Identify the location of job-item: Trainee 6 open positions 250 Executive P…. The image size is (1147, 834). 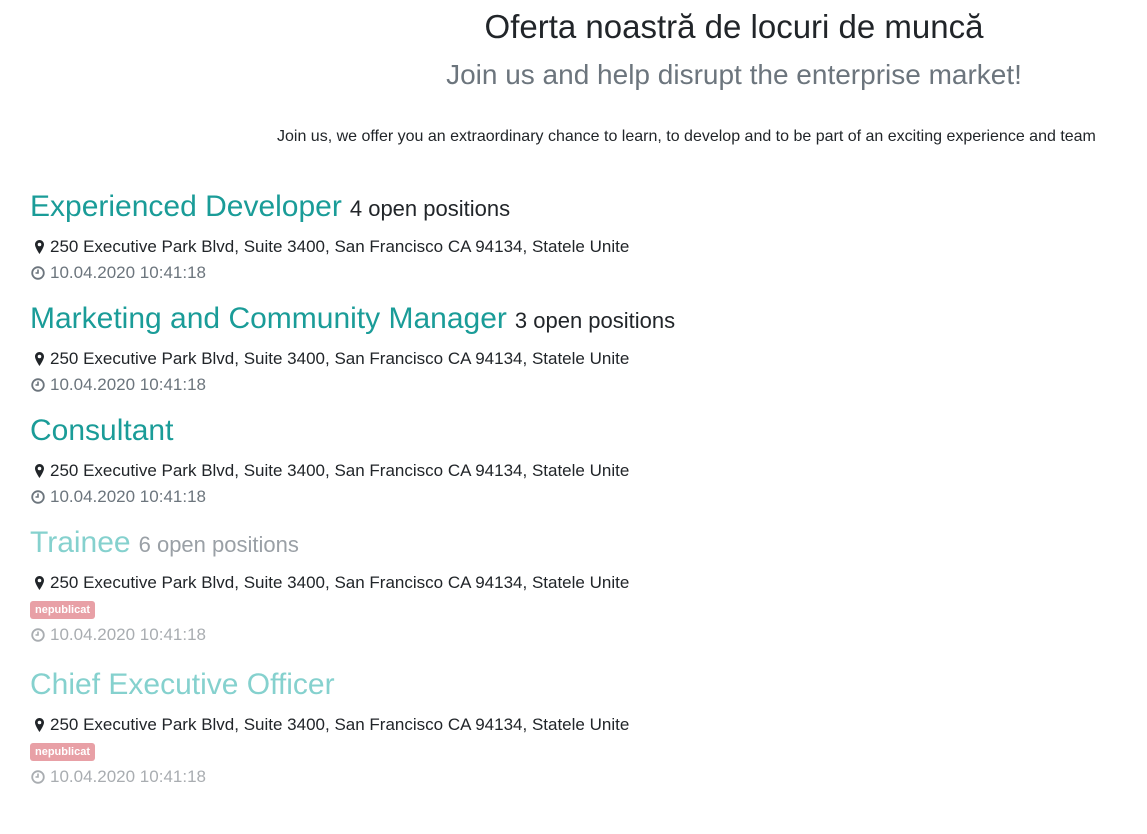
(580, 584).